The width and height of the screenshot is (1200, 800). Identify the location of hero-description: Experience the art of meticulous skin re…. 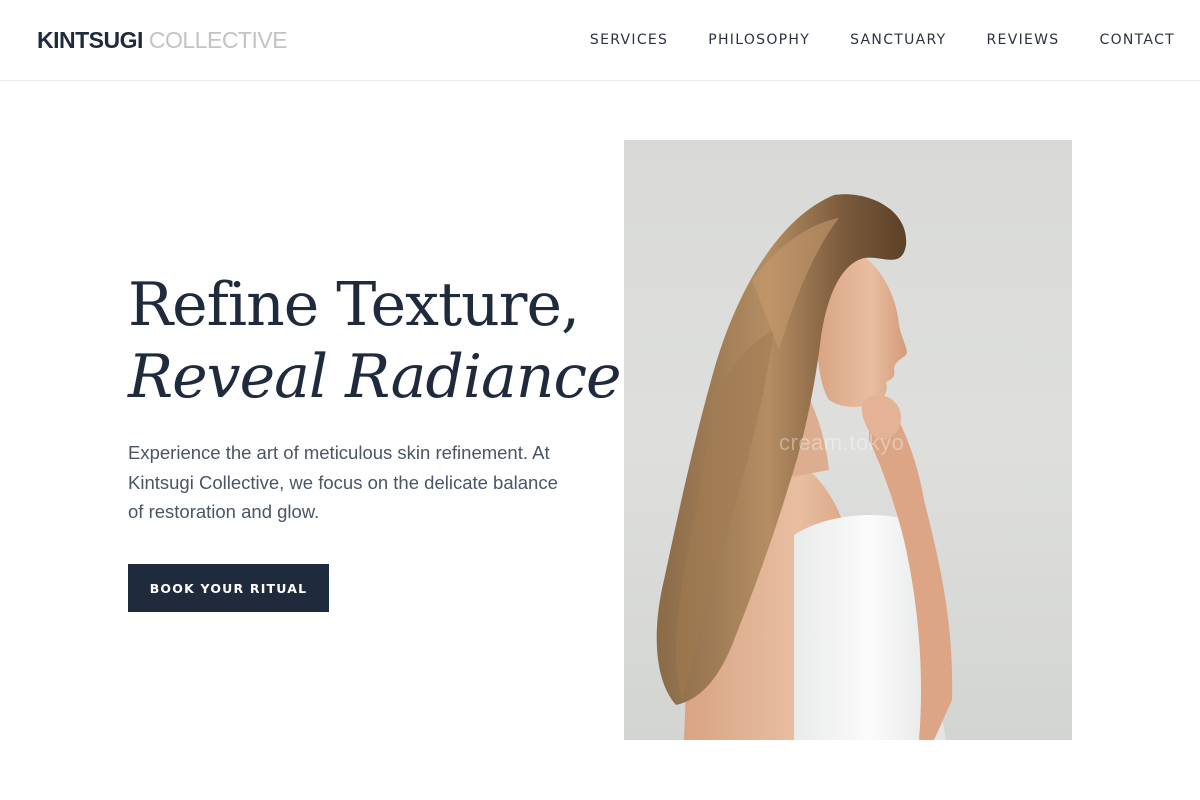
(343, 482).